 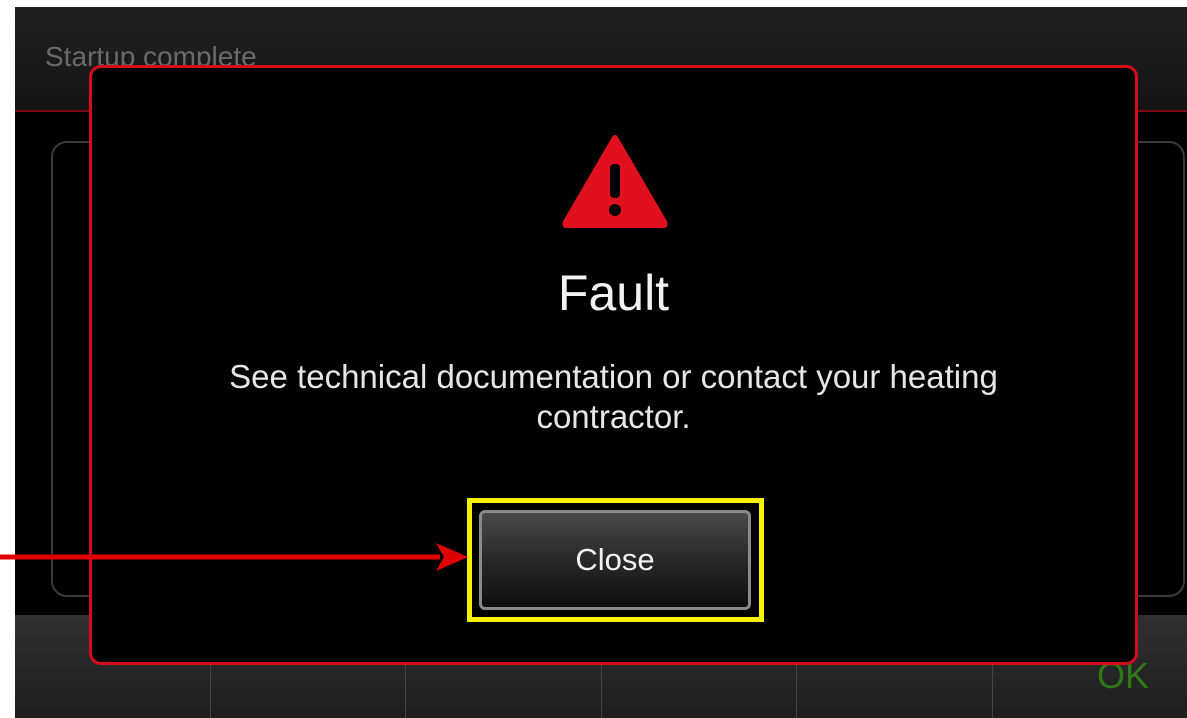 What do you see at coordinates (615, 181) in the screenshot?
I see `warning-triangle-icon` at bounding box center [615, 181].